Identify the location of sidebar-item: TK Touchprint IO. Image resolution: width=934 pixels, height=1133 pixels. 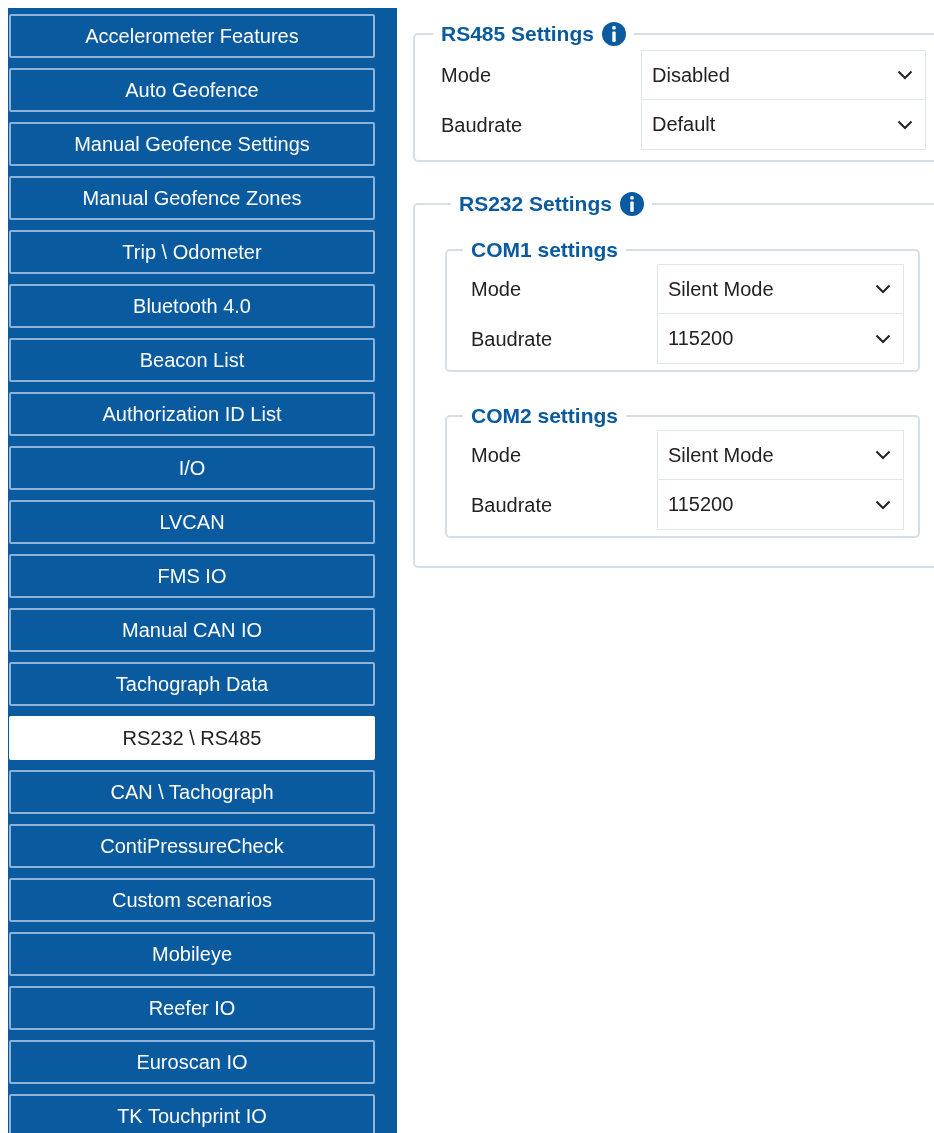
(192, 1113).